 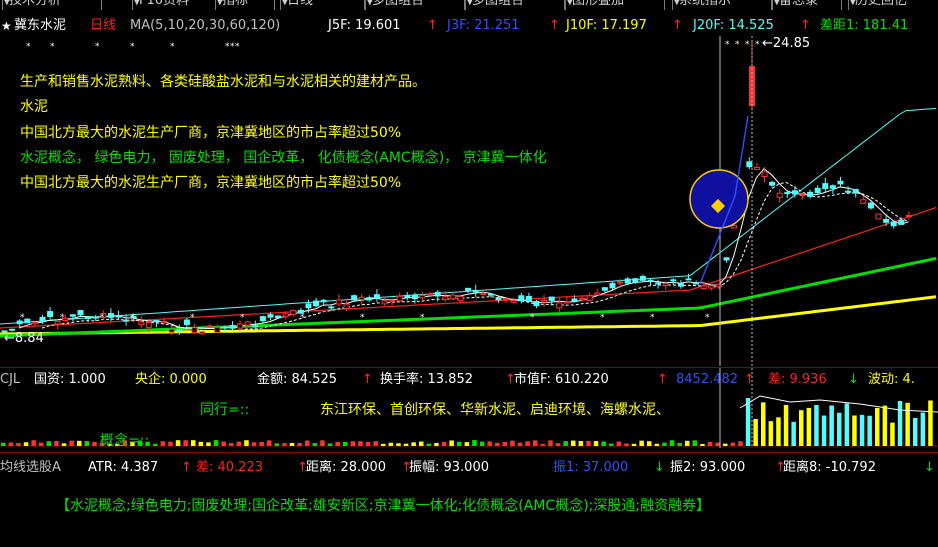 I want to click on j5f-value: J5F: 19.601, so click(x=364, y=25).